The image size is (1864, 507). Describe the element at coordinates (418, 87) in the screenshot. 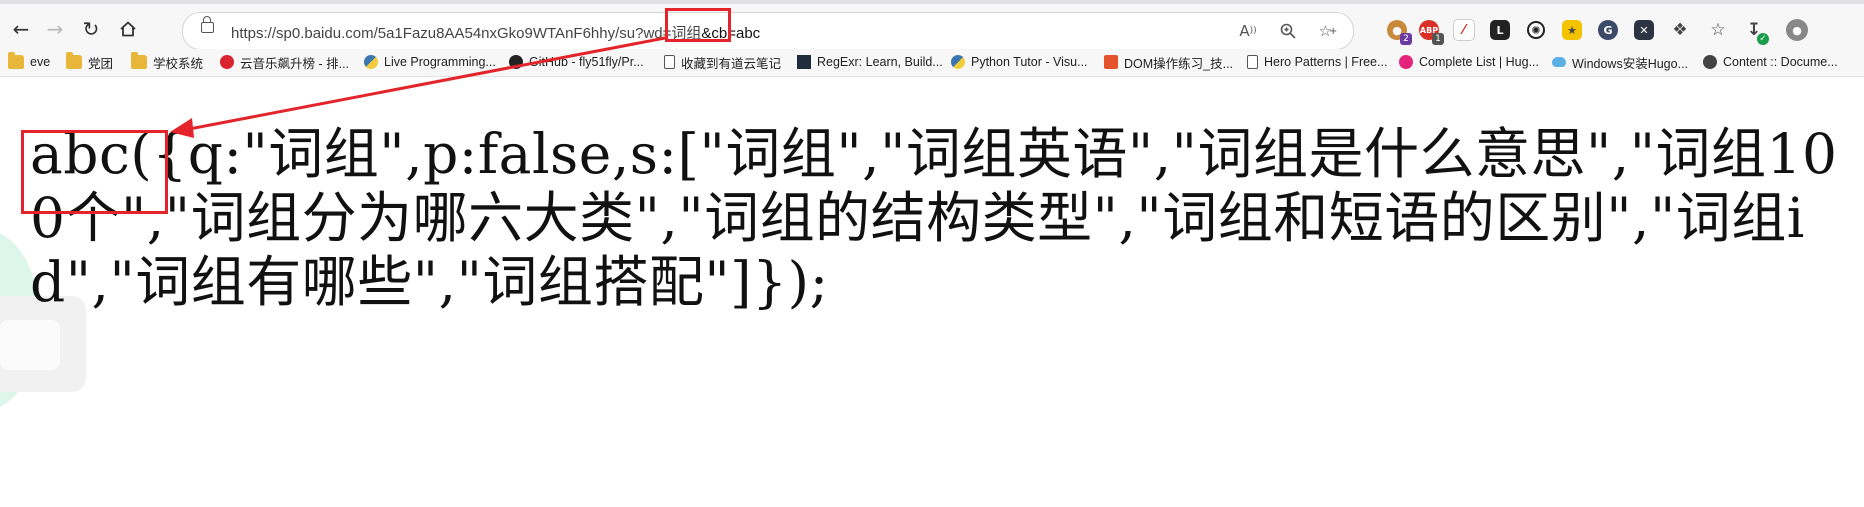

I see `annotation-arrow` at that location.